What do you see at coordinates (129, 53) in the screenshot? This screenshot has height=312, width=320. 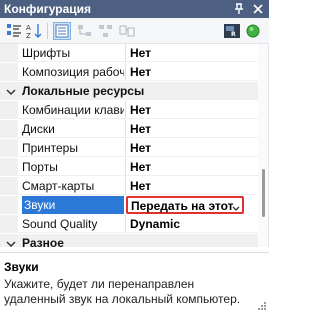 I see `property-row-fonts: Шрифты Нет` at bounding box center [129, 53].